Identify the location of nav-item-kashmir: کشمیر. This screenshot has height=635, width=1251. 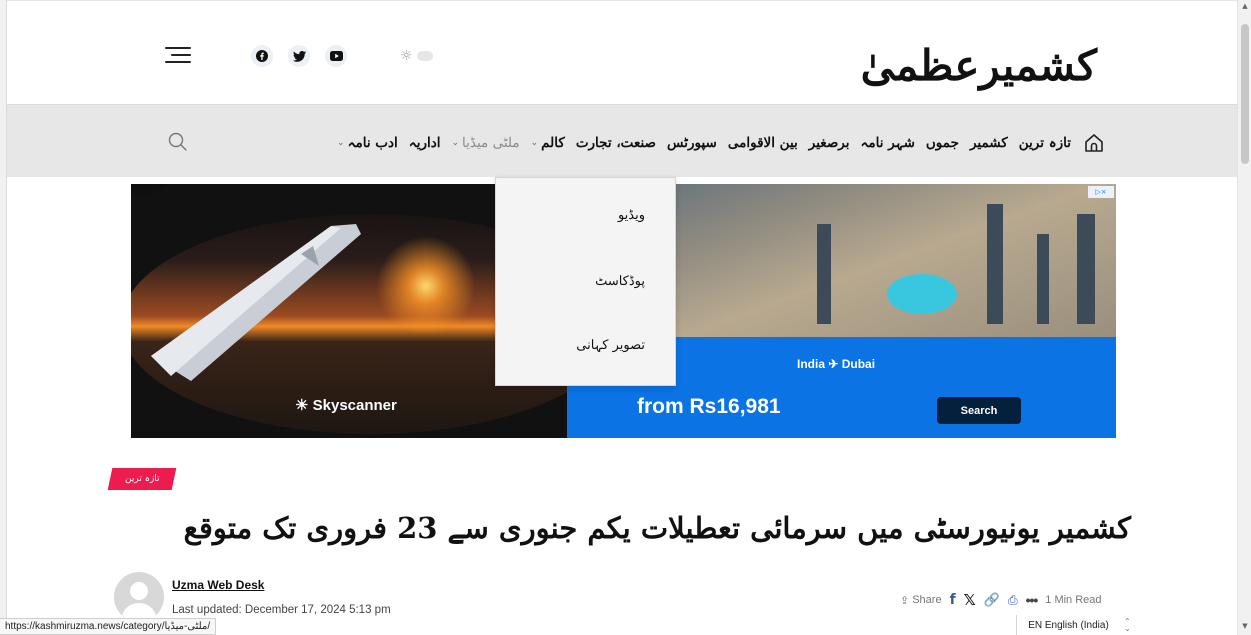
(989, 143).